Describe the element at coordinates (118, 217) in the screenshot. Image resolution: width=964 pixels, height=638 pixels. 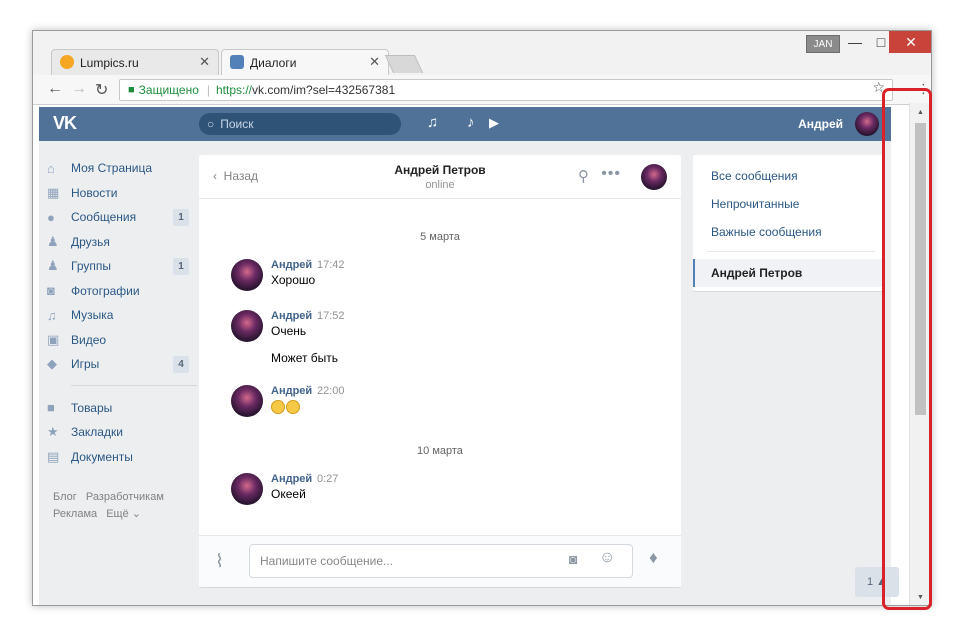
I see `sidebar-item: ● Сообщения 1` at that location.